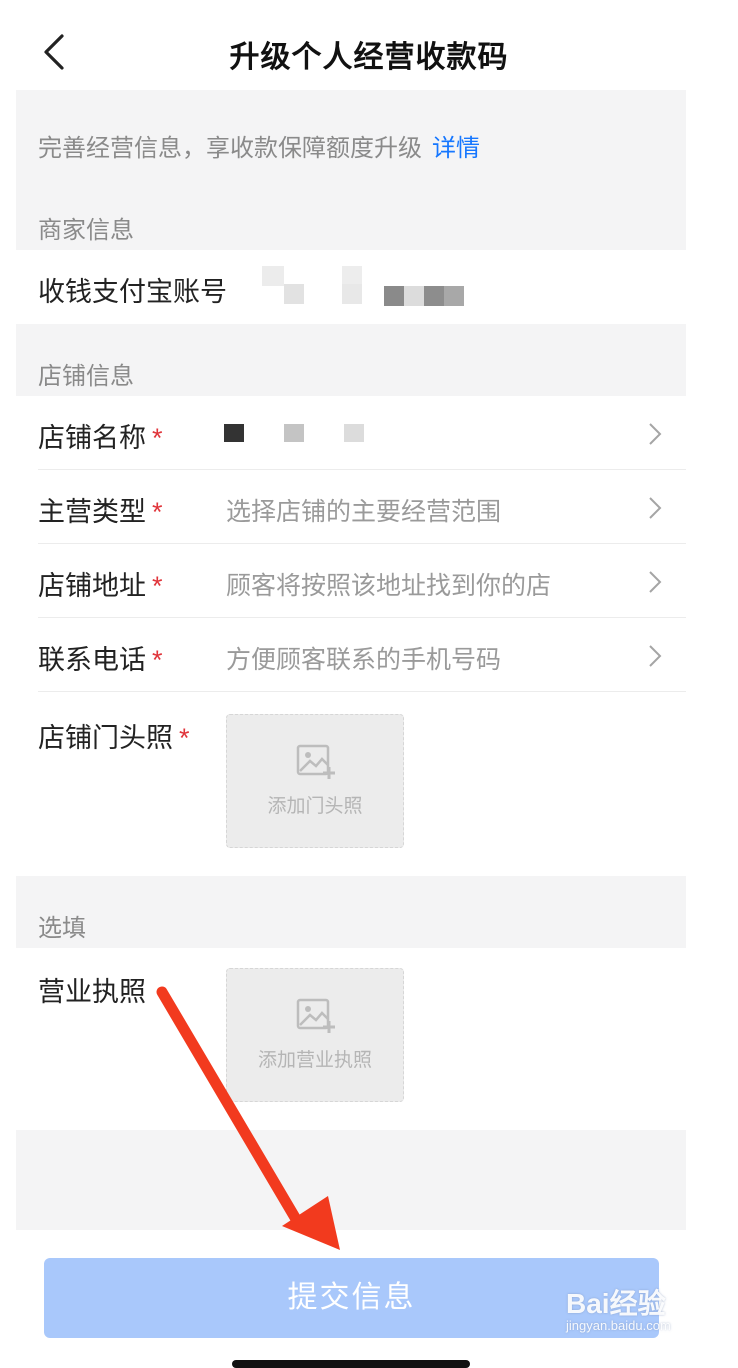  Describe the element at coordinates (315, 1035) in the screenshot. I see `add-business-license-button: 添加营业执照` at that location.